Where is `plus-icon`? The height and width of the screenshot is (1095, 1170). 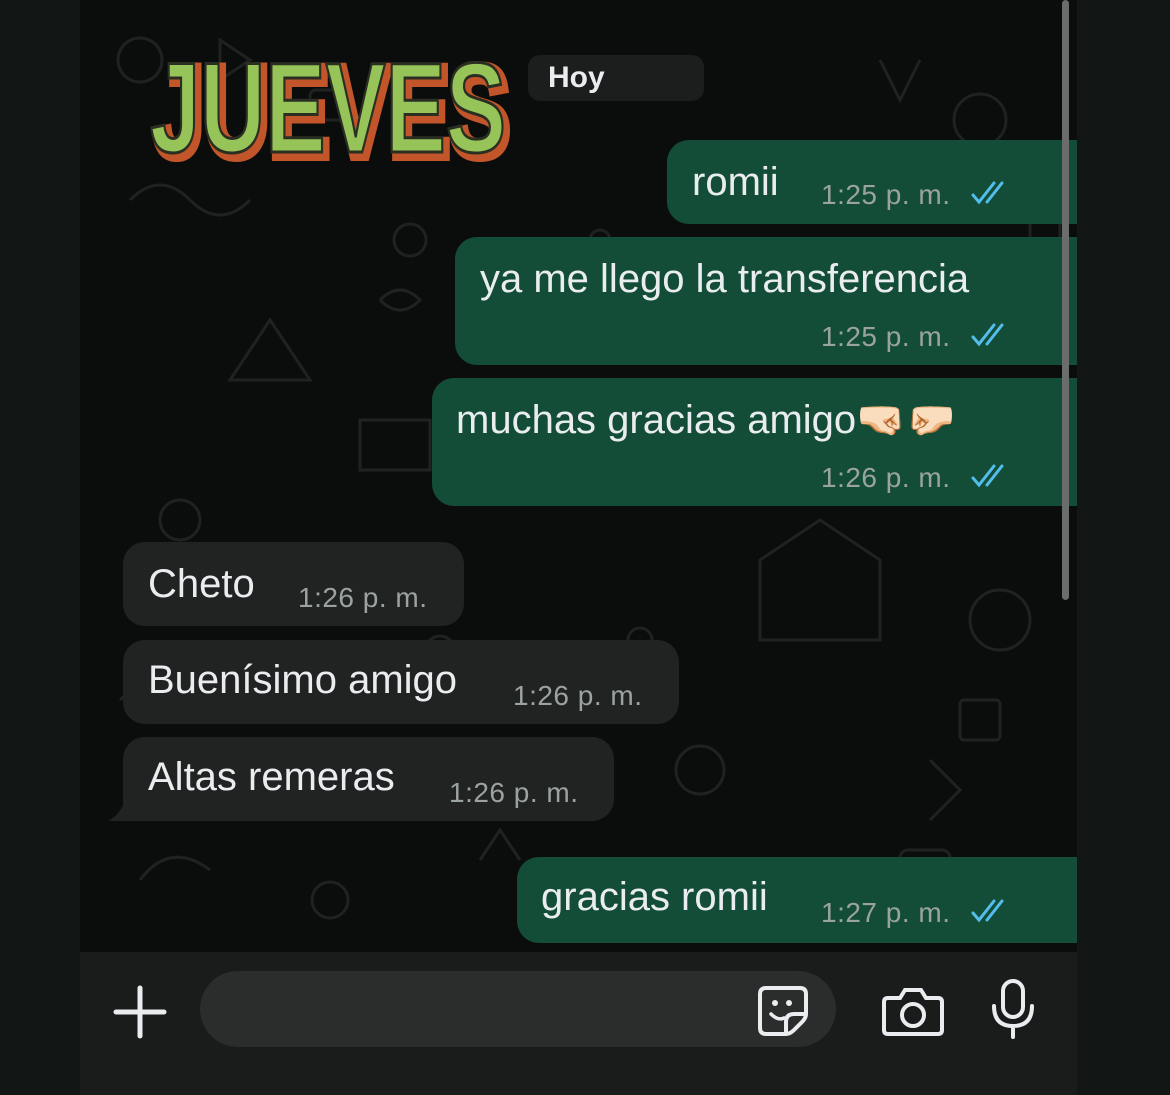 plus-icon is located at coordinates (140, 1012).